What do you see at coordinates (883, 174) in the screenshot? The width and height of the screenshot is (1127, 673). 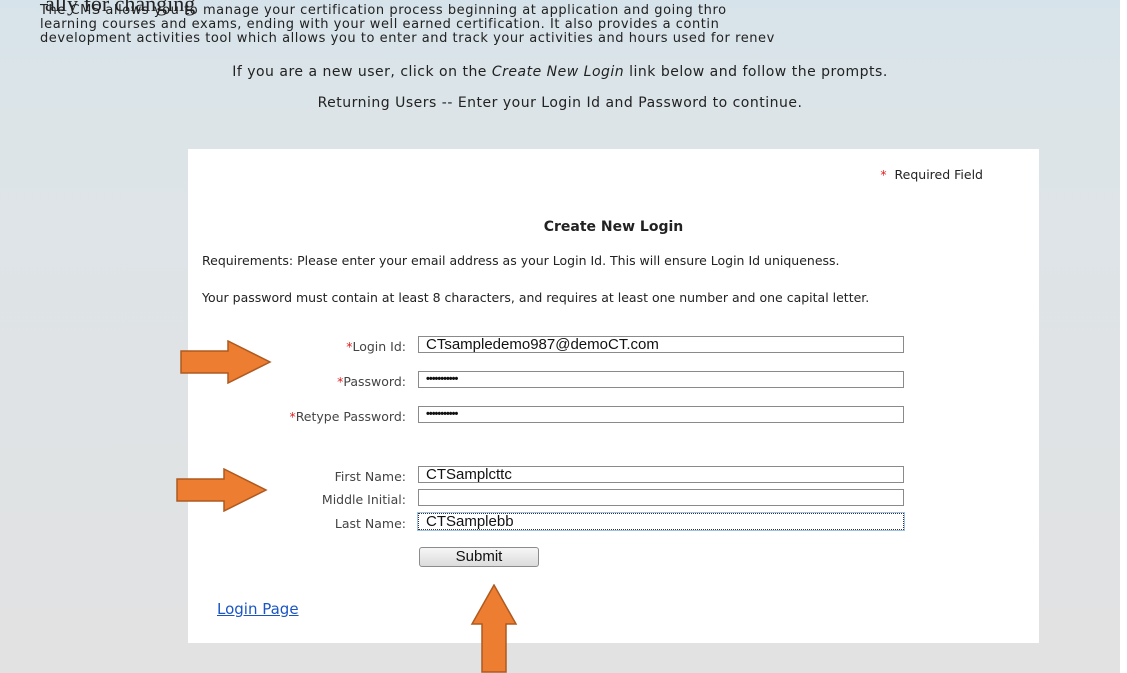 I see `required-asterisk: *` at bounding box center [883, 174].